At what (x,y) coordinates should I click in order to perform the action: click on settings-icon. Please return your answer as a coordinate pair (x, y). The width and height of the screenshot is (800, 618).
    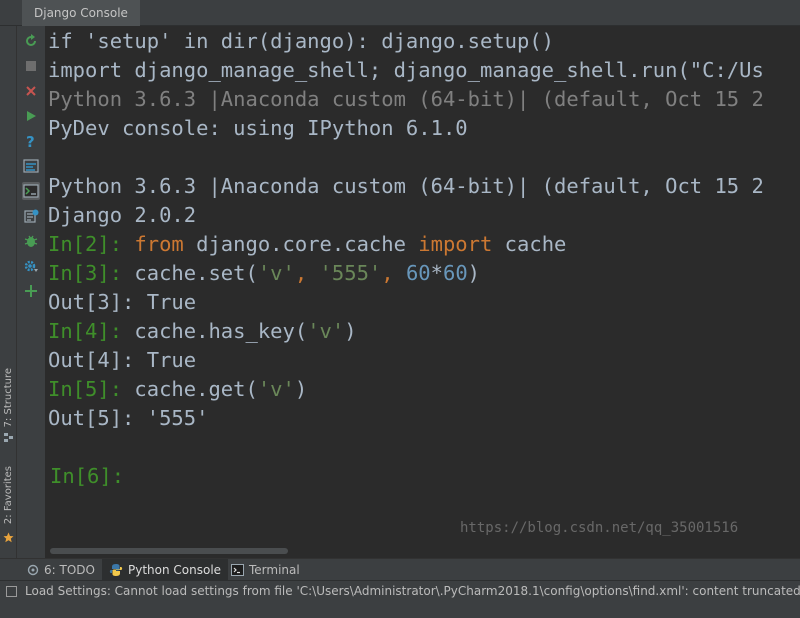
    Looking at the image, I should click on (31, 266).